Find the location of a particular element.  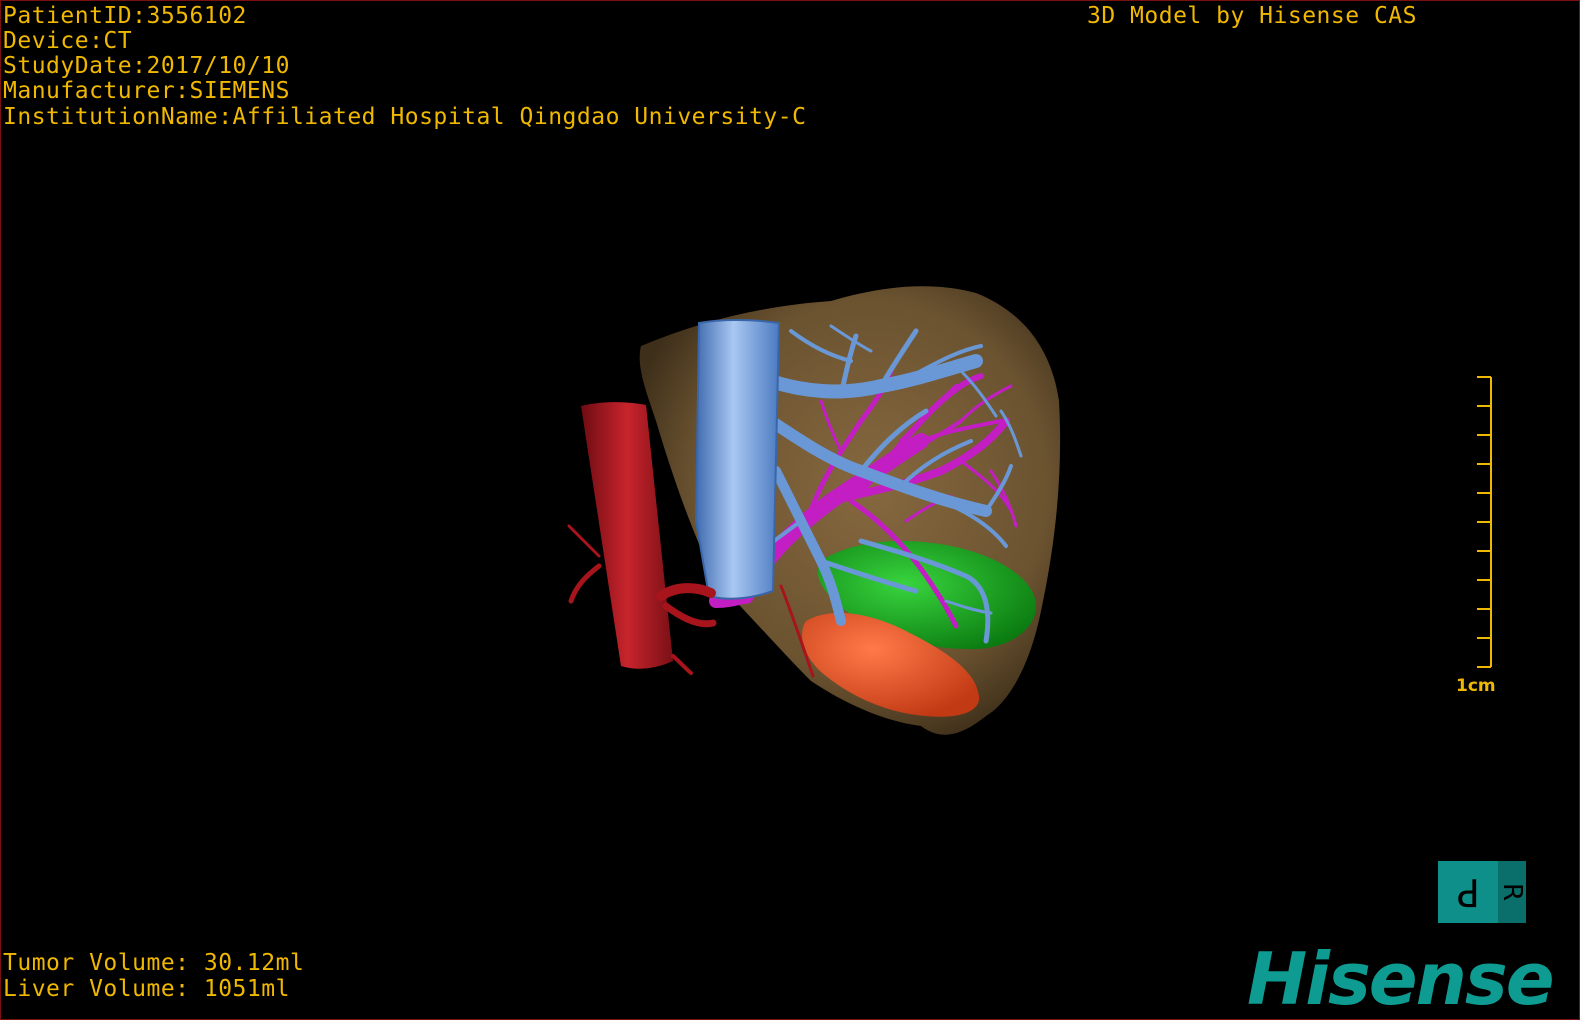

hisense-logo: Hisense is located at coordinates (1401, 978).